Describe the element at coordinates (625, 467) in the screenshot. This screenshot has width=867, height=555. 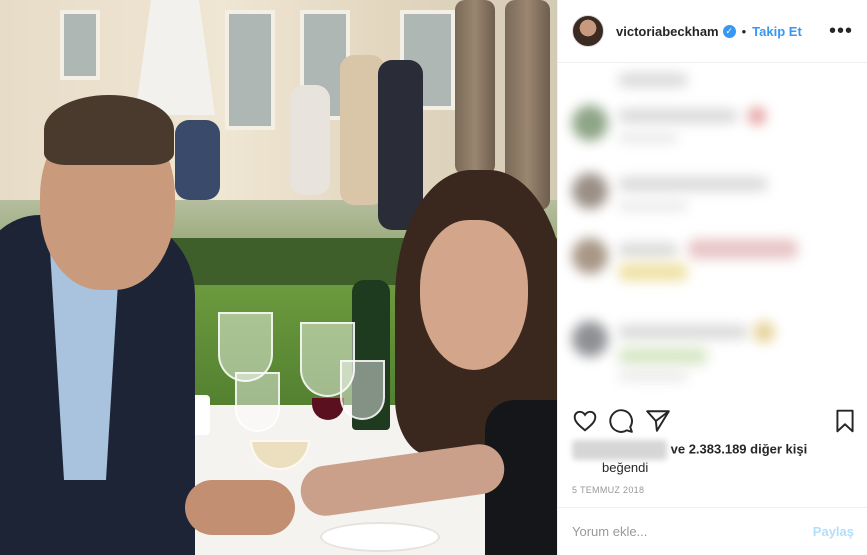
I see `liked-label: beğendi` at that location.